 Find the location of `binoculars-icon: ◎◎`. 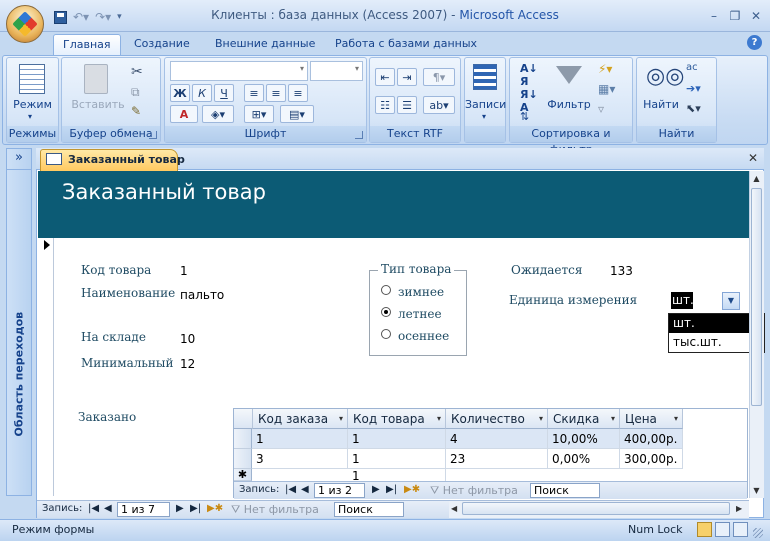

binoculars-icon: ◎◎ is located at coordinates (665, 76).